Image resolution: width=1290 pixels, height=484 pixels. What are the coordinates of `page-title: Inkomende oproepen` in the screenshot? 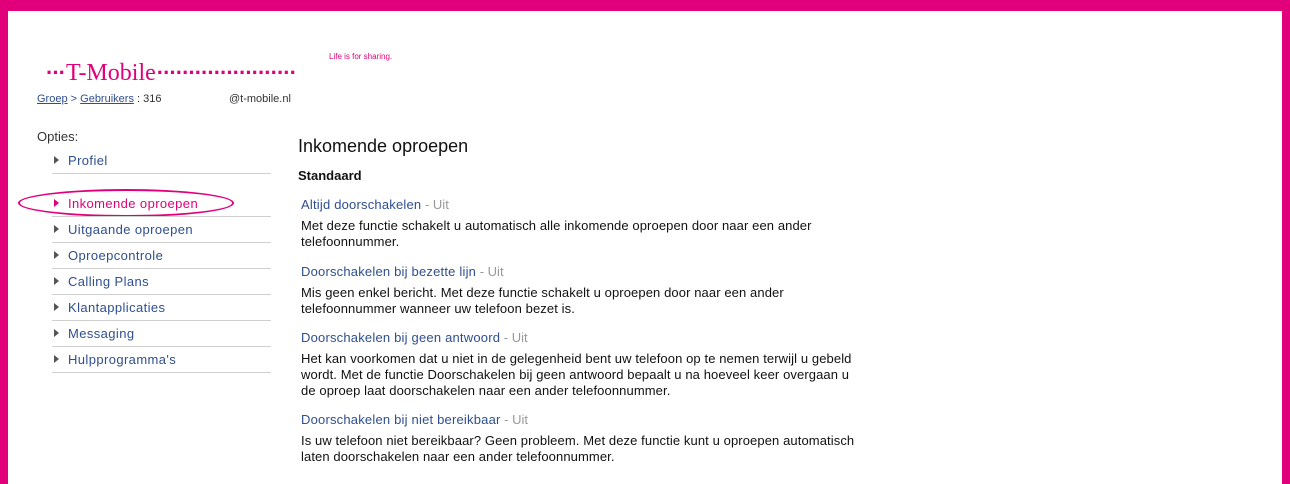 It's located at (383, 146).